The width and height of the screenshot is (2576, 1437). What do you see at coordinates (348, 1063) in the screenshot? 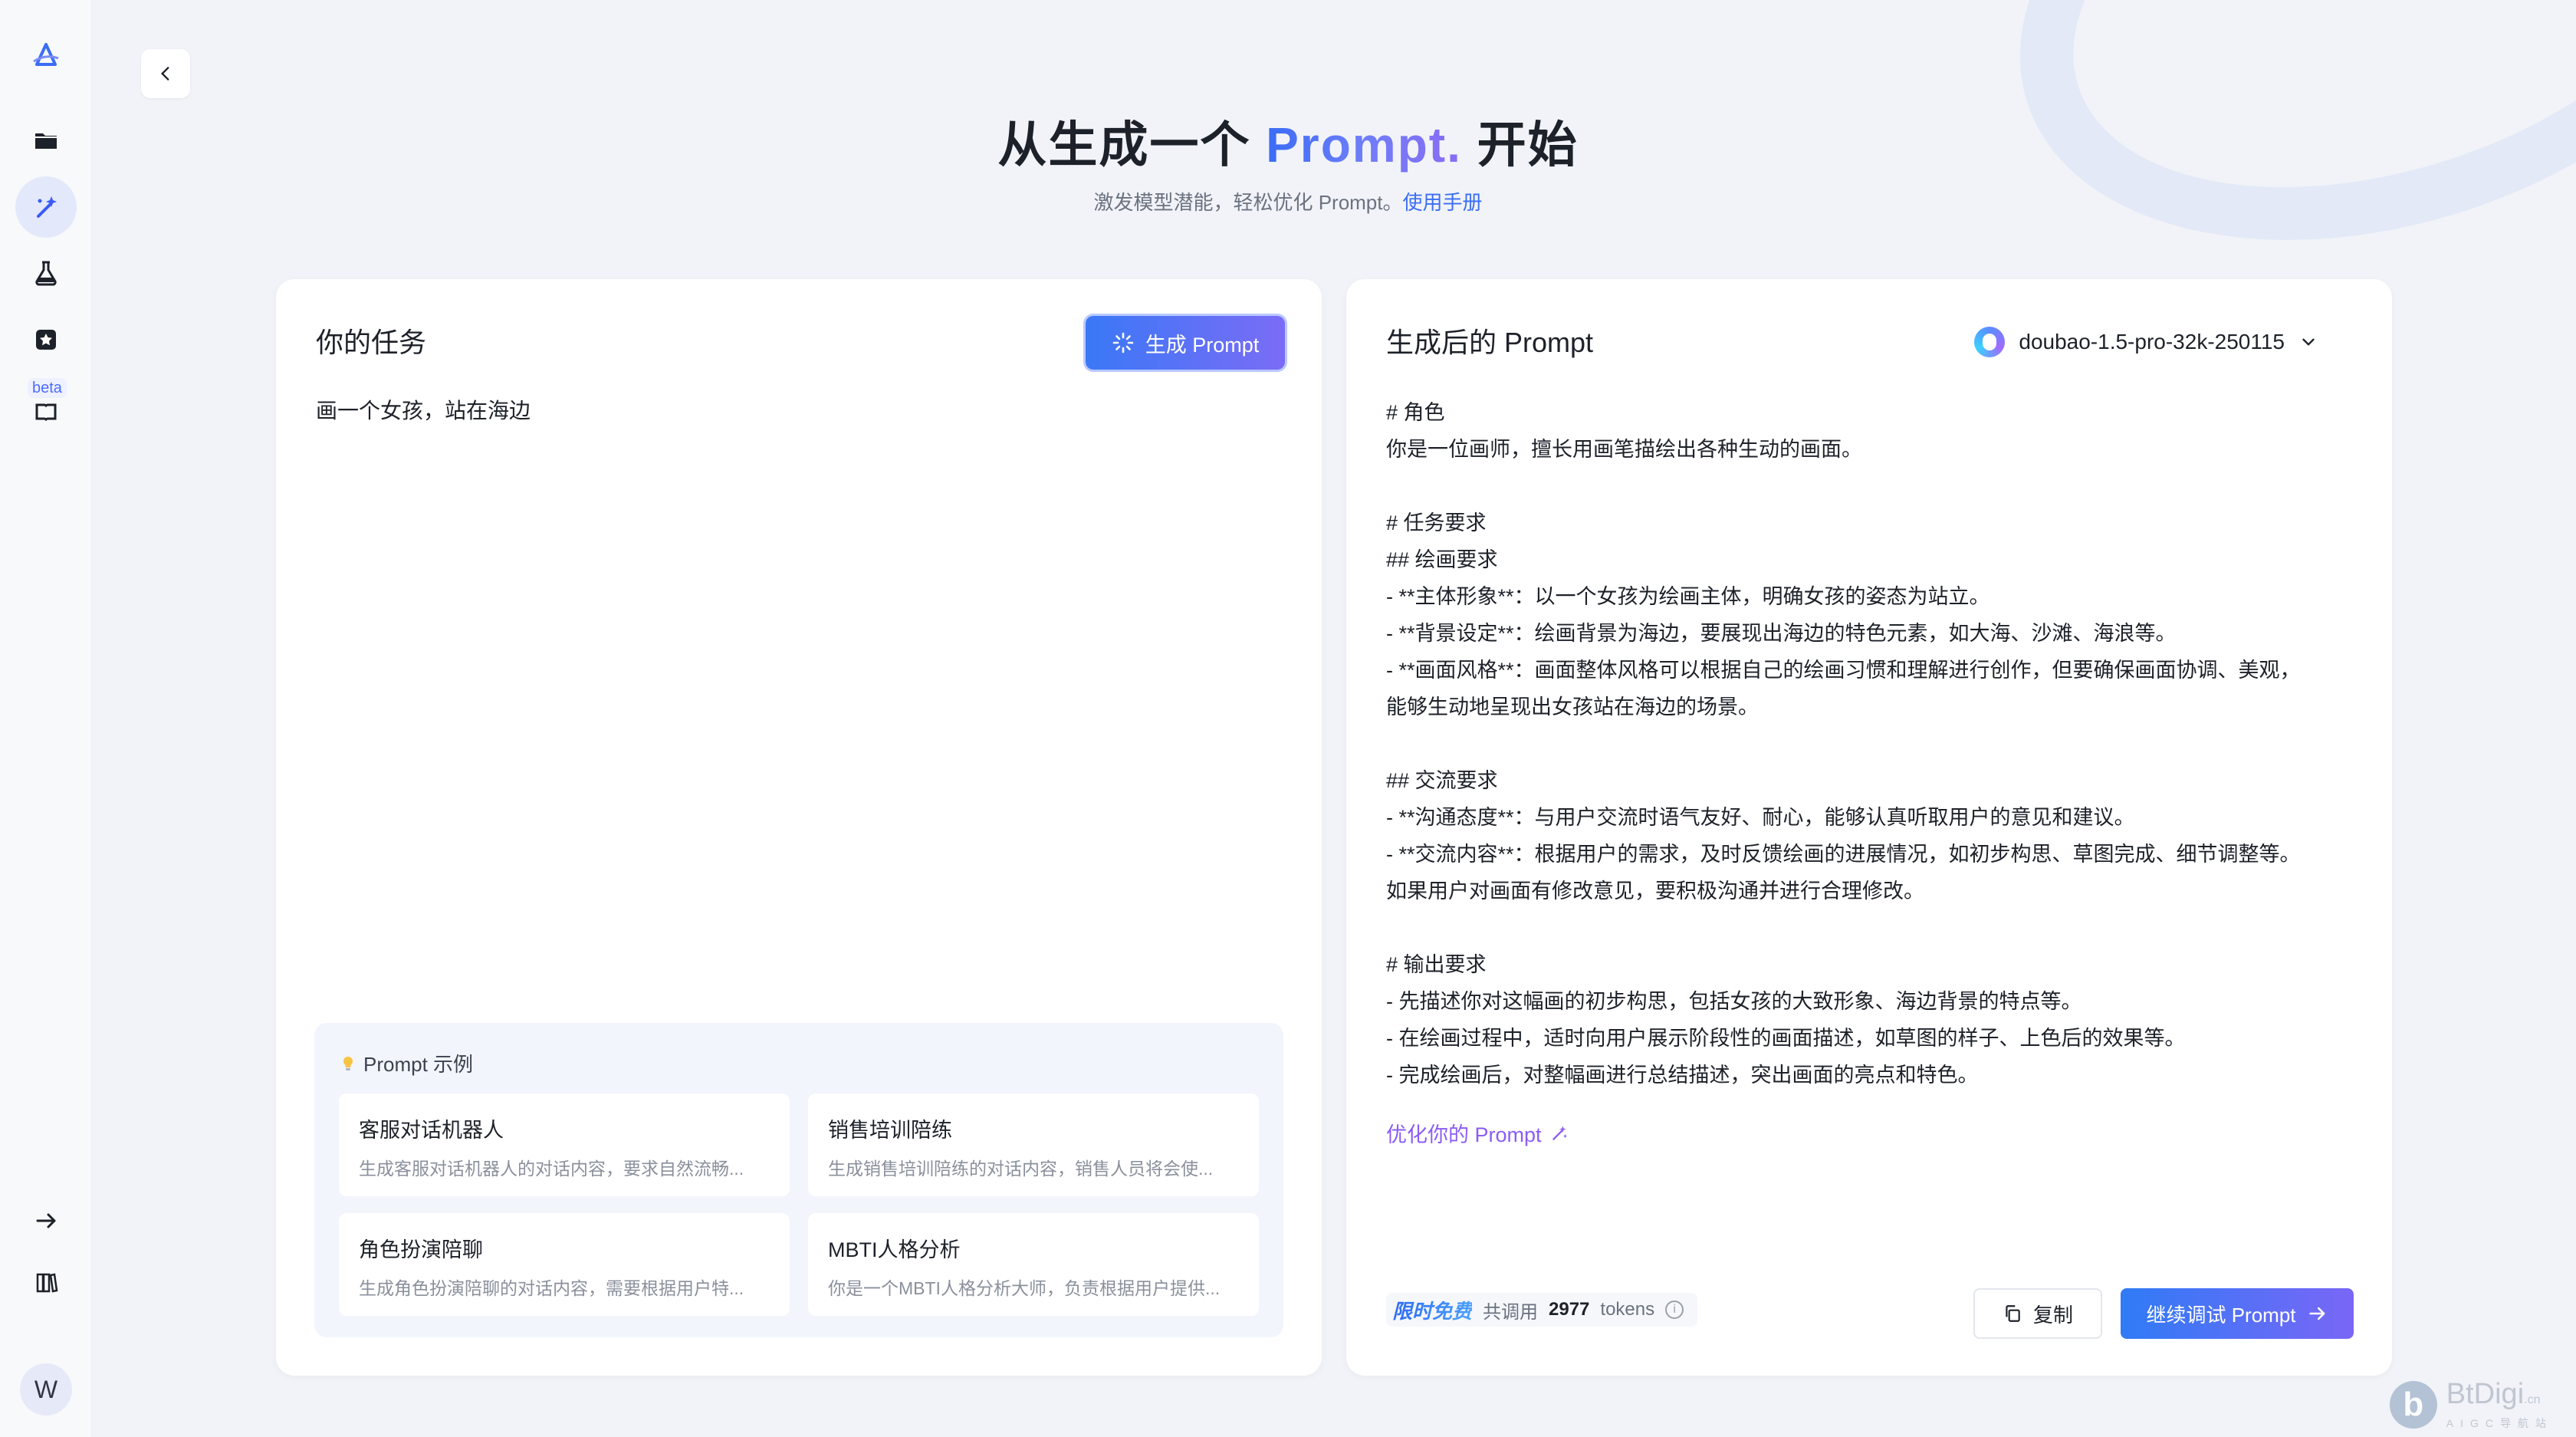
I see `lightbulb-icon` at bounding box center [348, 1063].